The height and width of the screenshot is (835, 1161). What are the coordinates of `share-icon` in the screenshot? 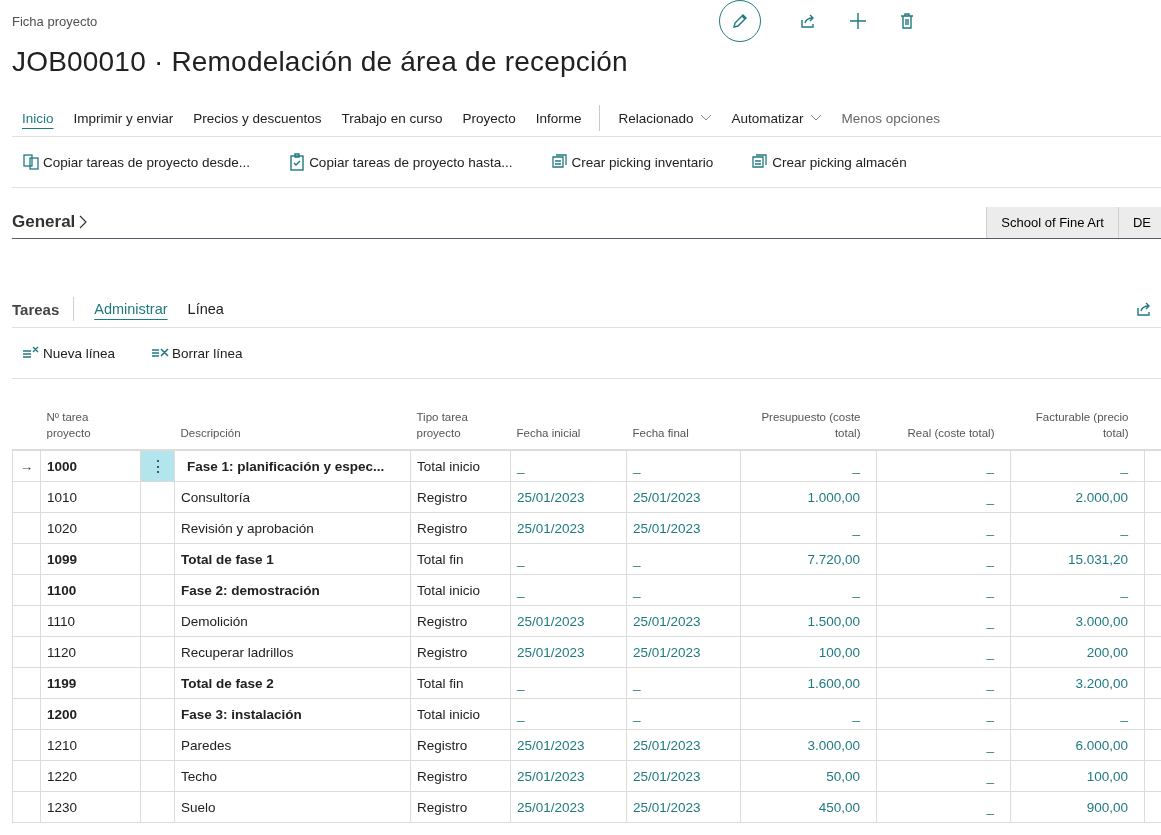 It's located at (1144, 309).